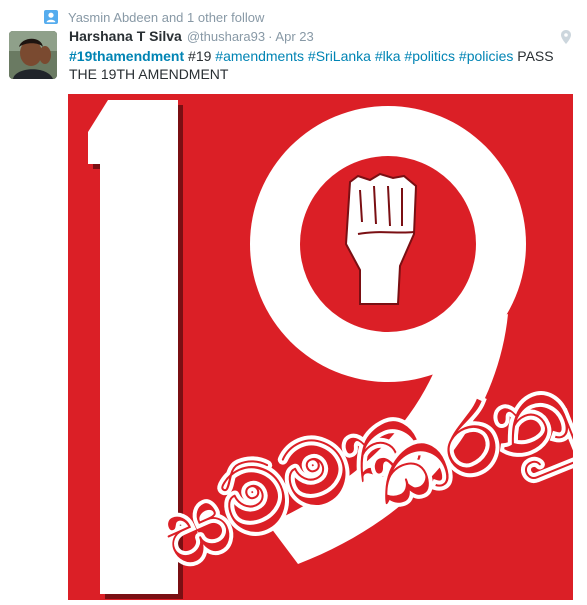 The image size is (587, 605). I want to click on tweet-text-plain: #19, so click(200, 56).